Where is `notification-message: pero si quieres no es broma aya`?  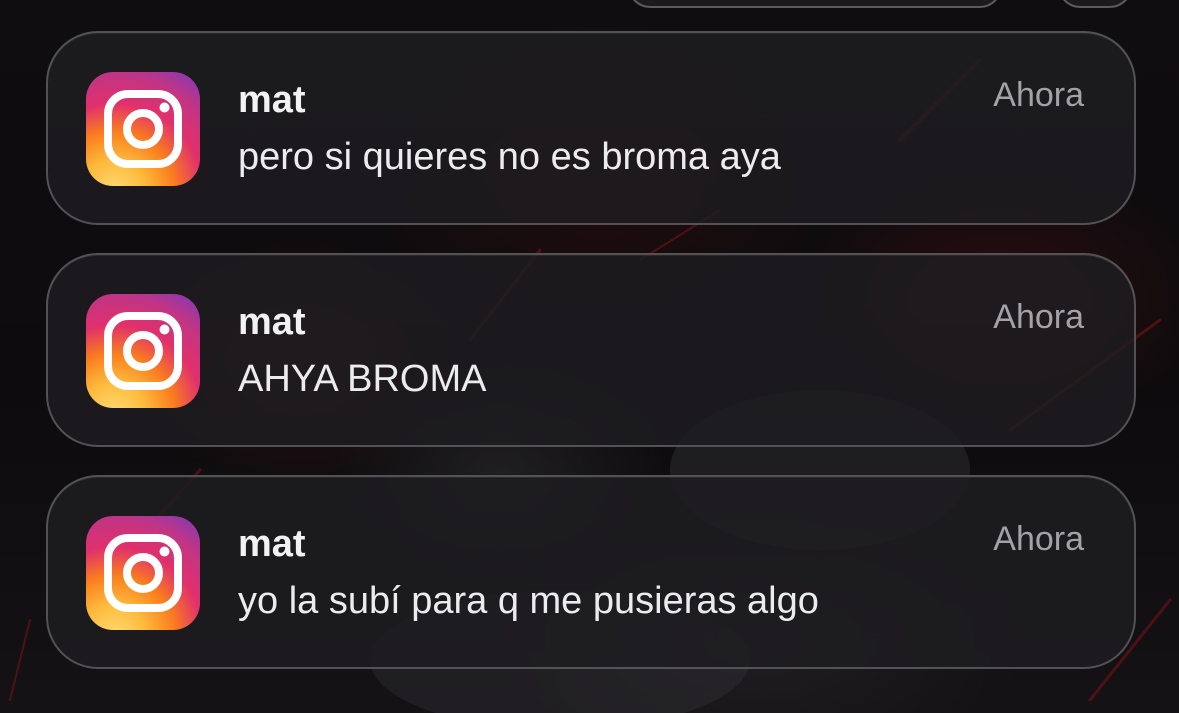
notification-message: pero si quieres no es broma aya is located at coordinates (509, 157).